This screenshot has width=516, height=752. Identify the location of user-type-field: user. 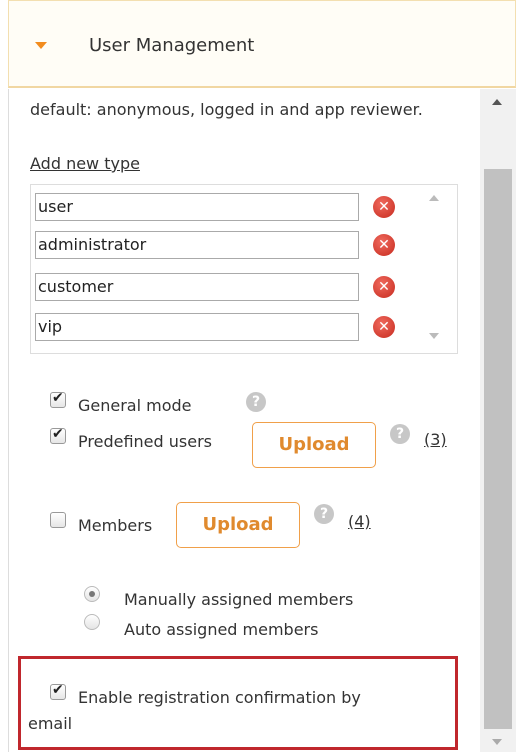
(197, 207).